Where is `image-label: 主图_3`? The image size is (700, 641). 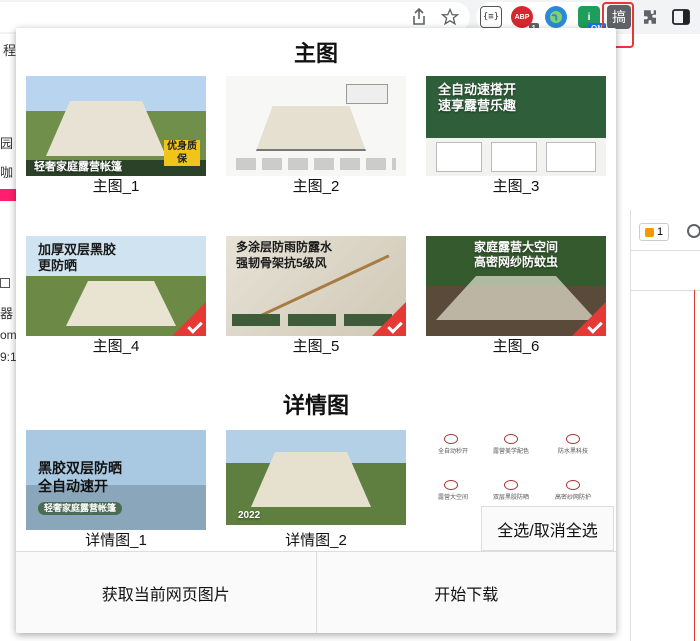
image-label: 主图_3 is located at coordinates (516, 186).